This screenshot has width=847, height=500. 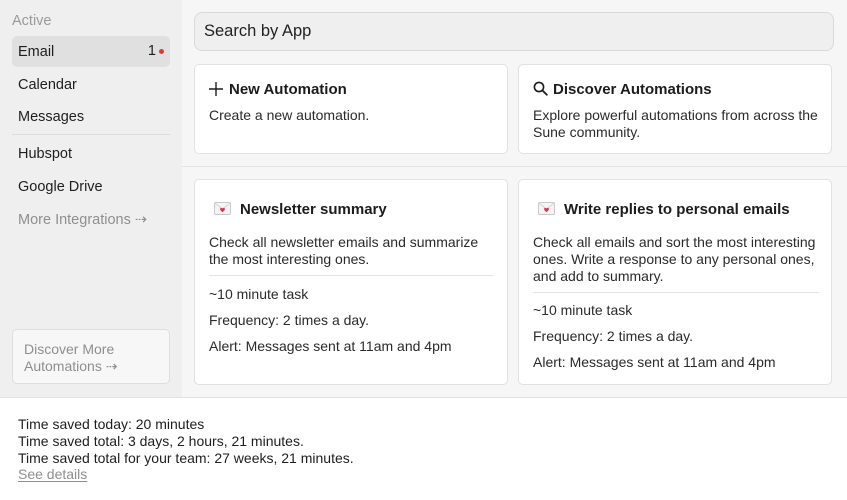 I want to click on unread-dot-icon, so click(x=161, y=51).